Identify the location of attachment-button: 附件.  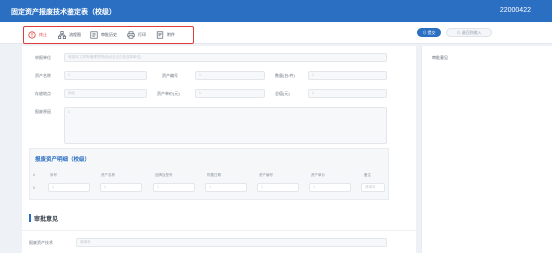
(165, 35).